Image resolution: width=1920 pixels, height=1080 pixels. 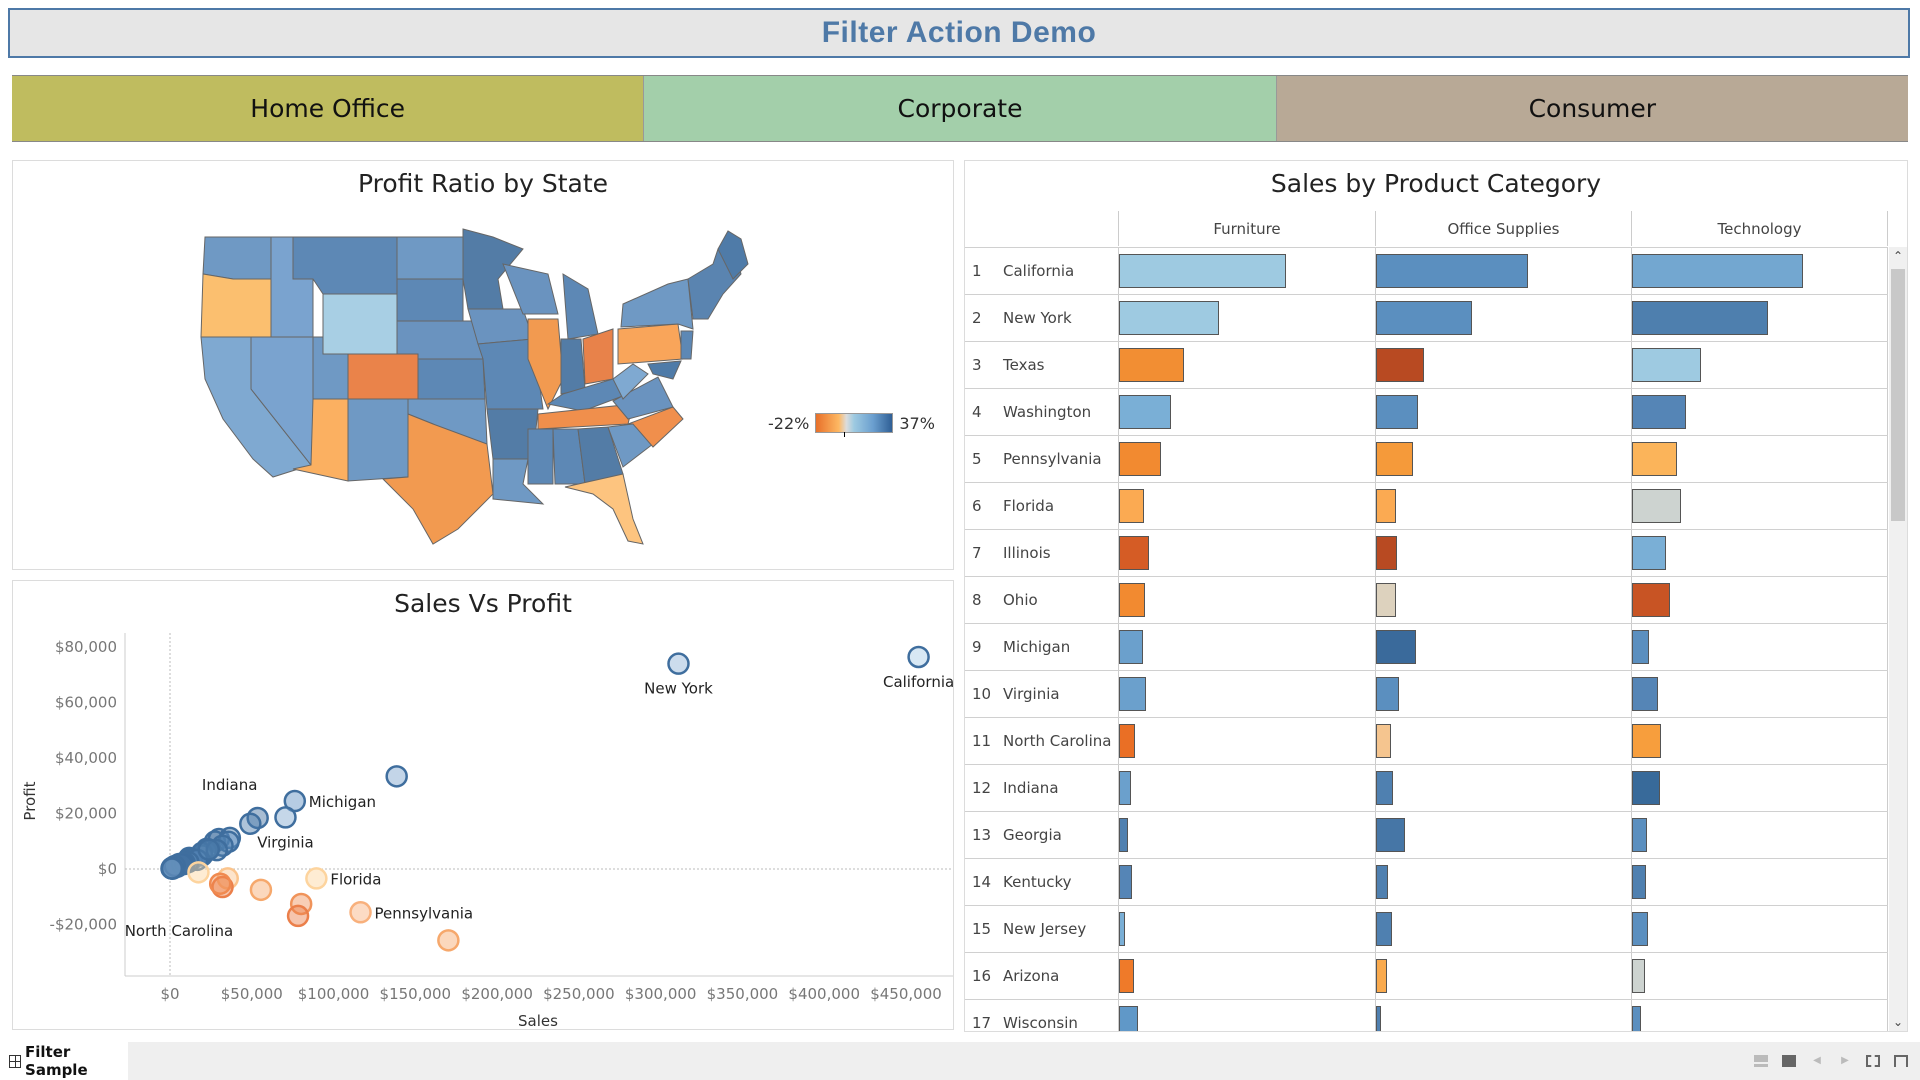 What do you see at coordinates (1592, 108) in the screenshot?
I see `segment-consumer: Consumer` at bounding box center [1592, 108].